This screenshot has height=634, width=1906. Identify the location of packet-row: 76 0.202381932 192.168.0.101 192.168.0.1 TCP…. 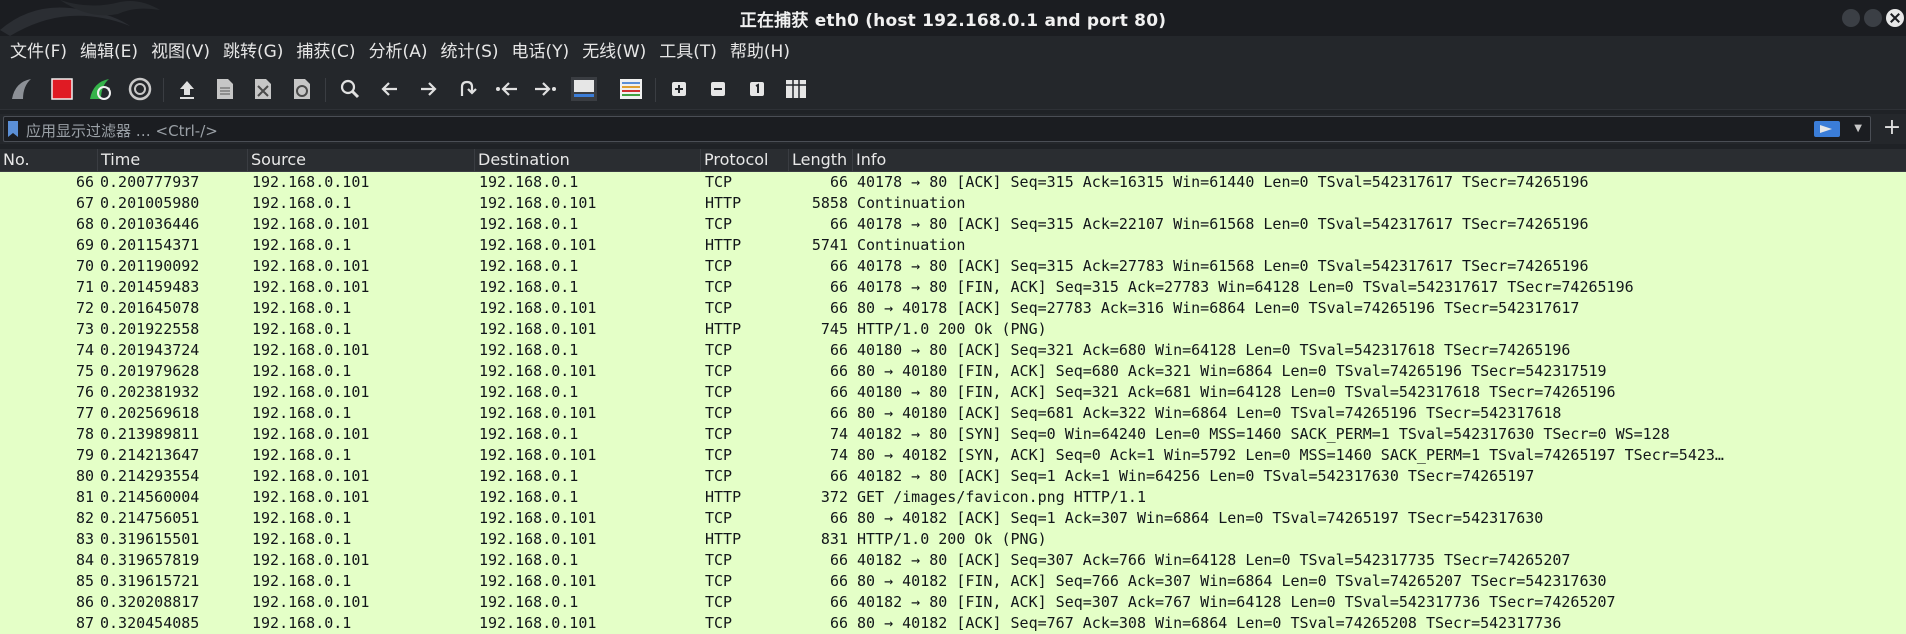
(953, 392).